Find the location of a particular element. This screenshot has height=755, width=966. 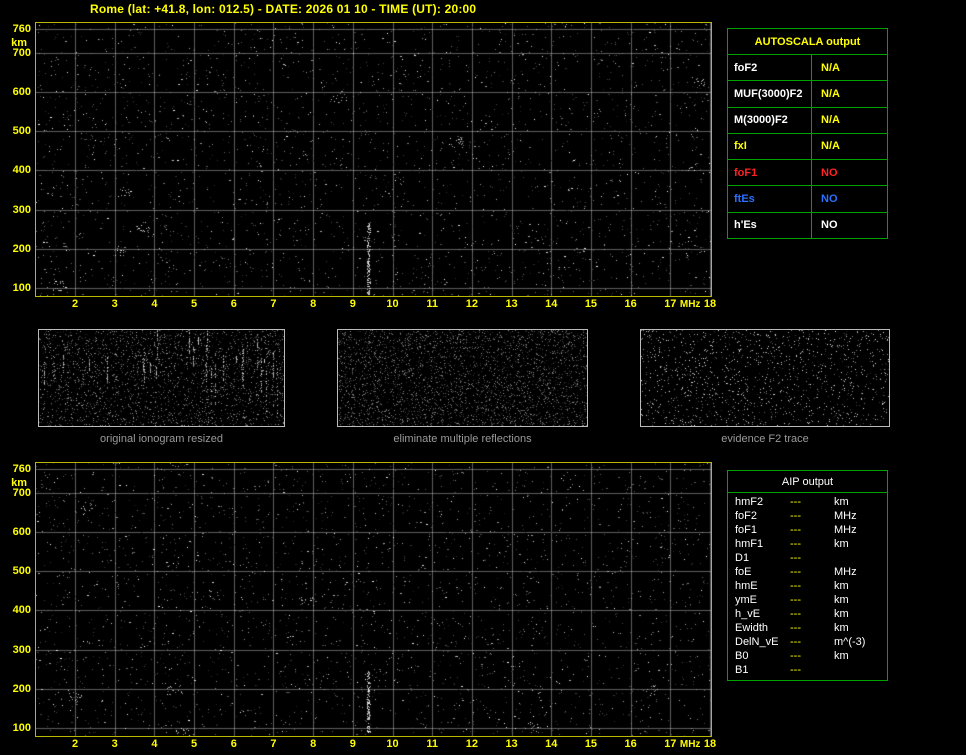

aip-row-foF2: foF2 --- MHz is located at coordinates (807, 516).